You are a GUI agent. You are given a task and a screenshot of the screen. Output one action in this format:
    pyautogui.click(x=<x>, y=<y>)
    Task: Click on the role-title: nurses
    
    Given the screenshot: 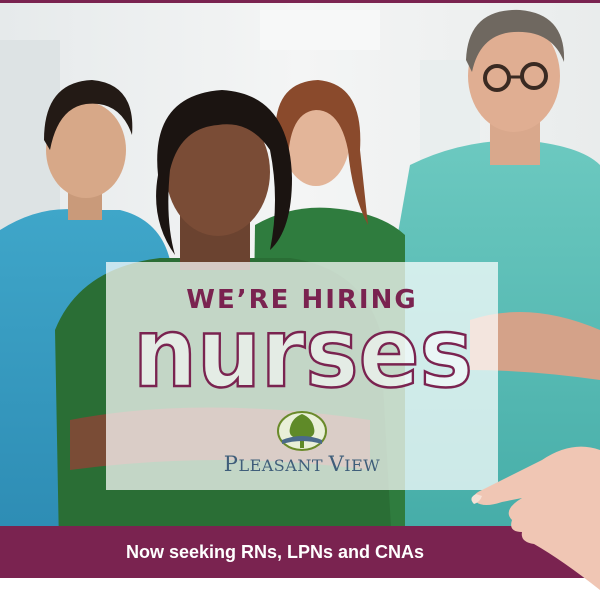 What is the action you would take?
    pyautogui.click(x=303, y=353)
    